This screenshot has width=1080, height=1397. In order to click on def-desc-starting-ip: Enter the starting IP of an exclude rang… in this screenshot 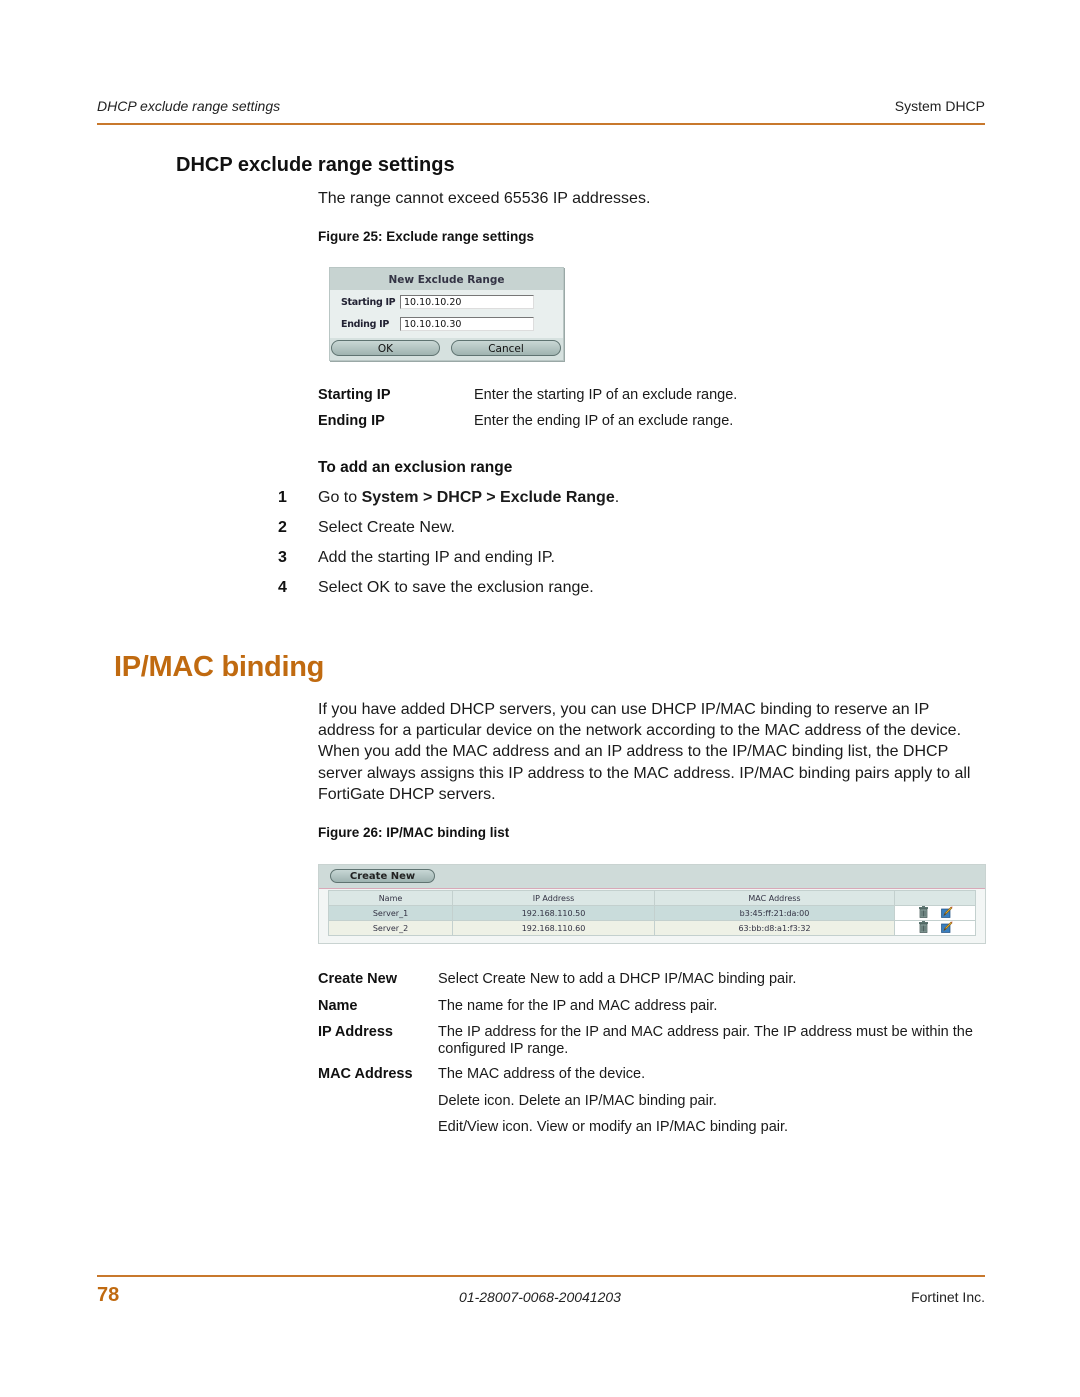, I will do `click(606, 395)`.